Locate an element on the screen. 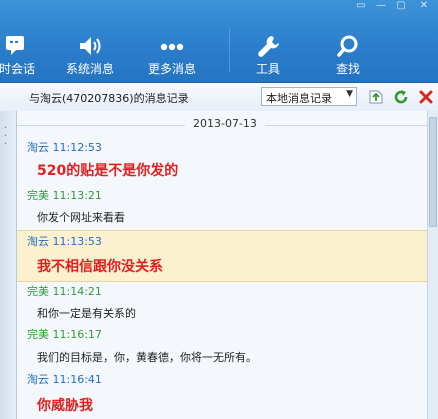  maximize-button: ▢ is located at coordinates (401, 7).